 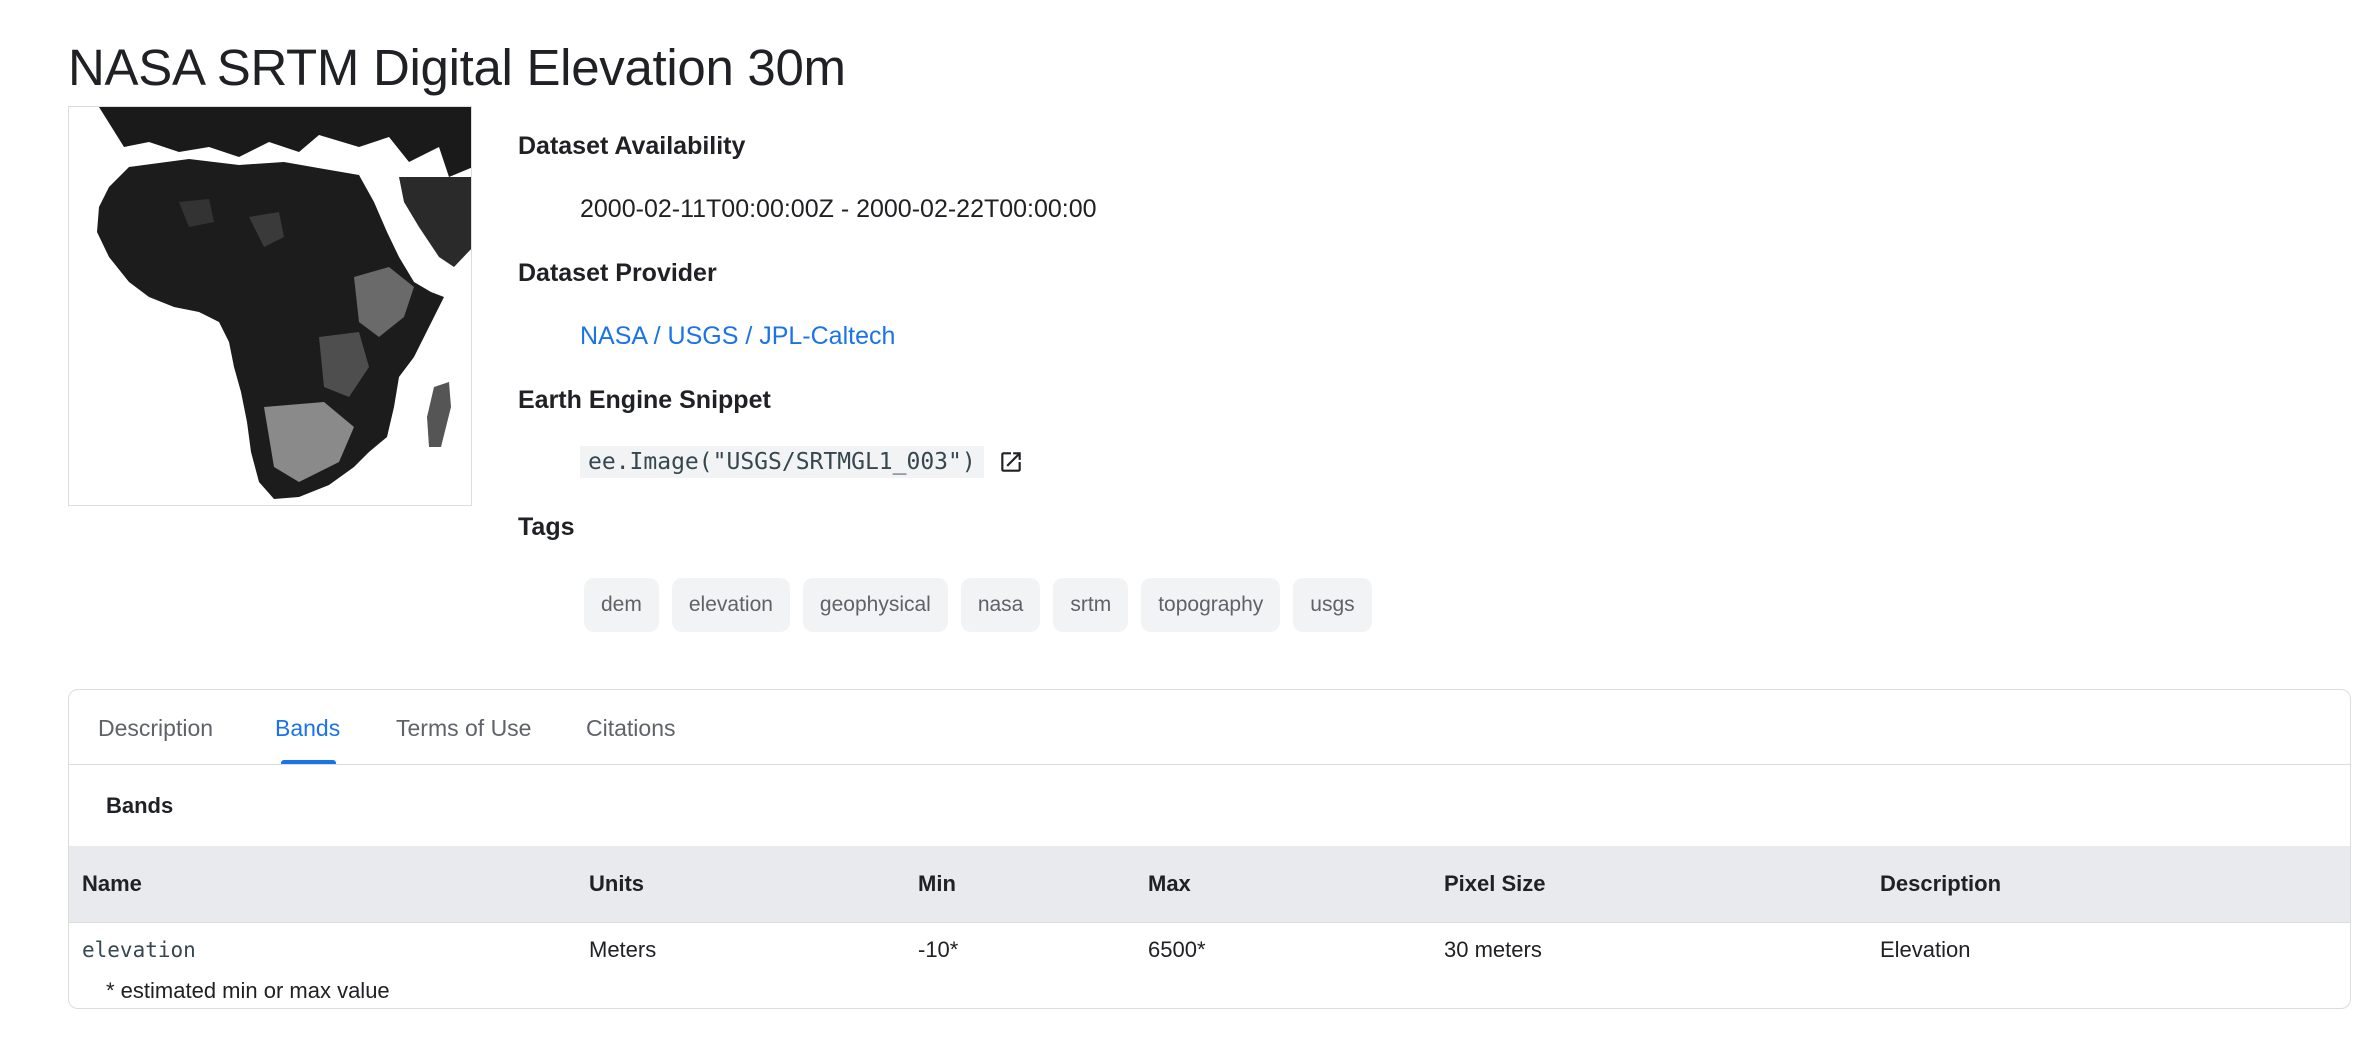 What do you see at coordinates (112, 883) in the screenshot?
I see `column-header-name: Name` at bounding box center [112, 883].